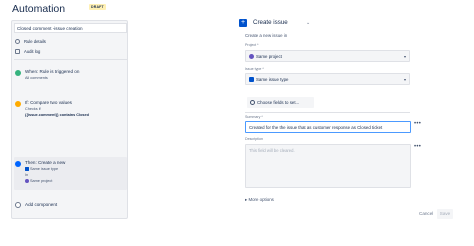 Image resolution: width=474 pixels, height=246 pixels. I want to click on condition-sub-1: Checks if, so click(33, 109).